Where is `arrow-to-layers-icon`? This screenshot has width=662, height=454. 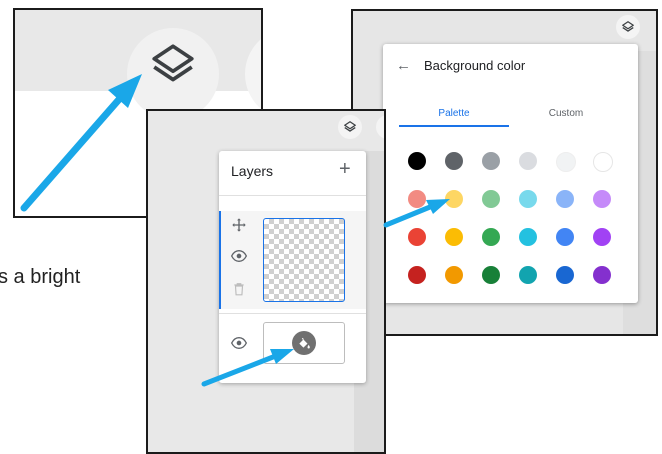 arrow-to-layers-icon is located at coordinates (81, 143).